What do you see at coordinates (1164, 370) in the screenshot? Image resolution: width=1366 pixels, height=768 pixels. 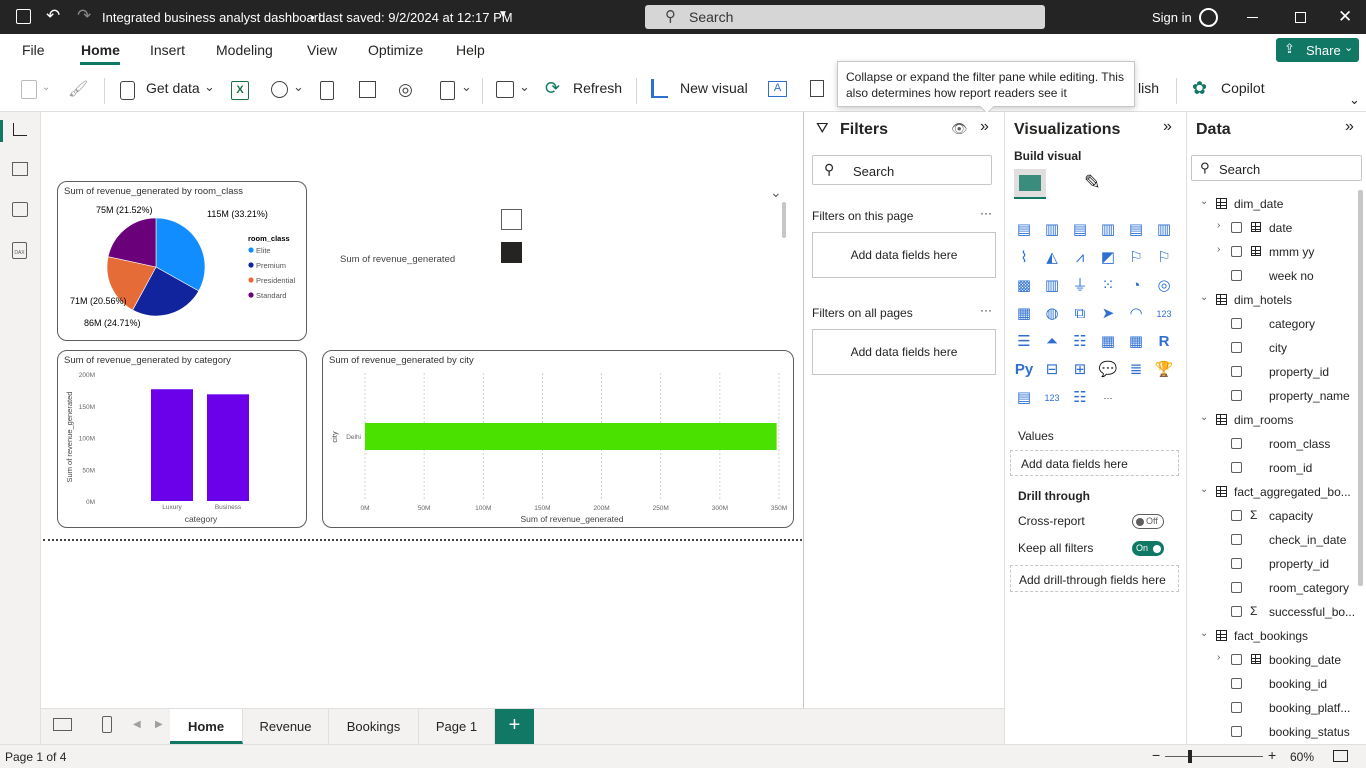 I see `goals-icon: 🏆` at bounding box center [1164, 370].